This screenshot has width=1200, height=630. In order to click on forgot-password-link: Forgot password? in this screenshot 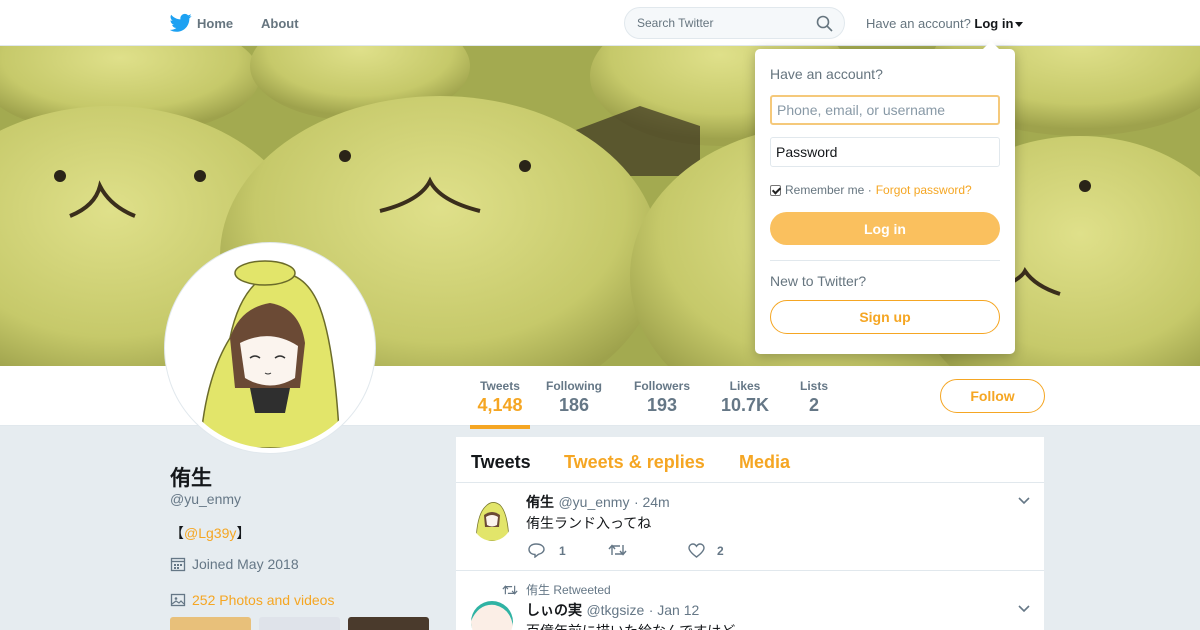, I will do `click(924, 190)`.